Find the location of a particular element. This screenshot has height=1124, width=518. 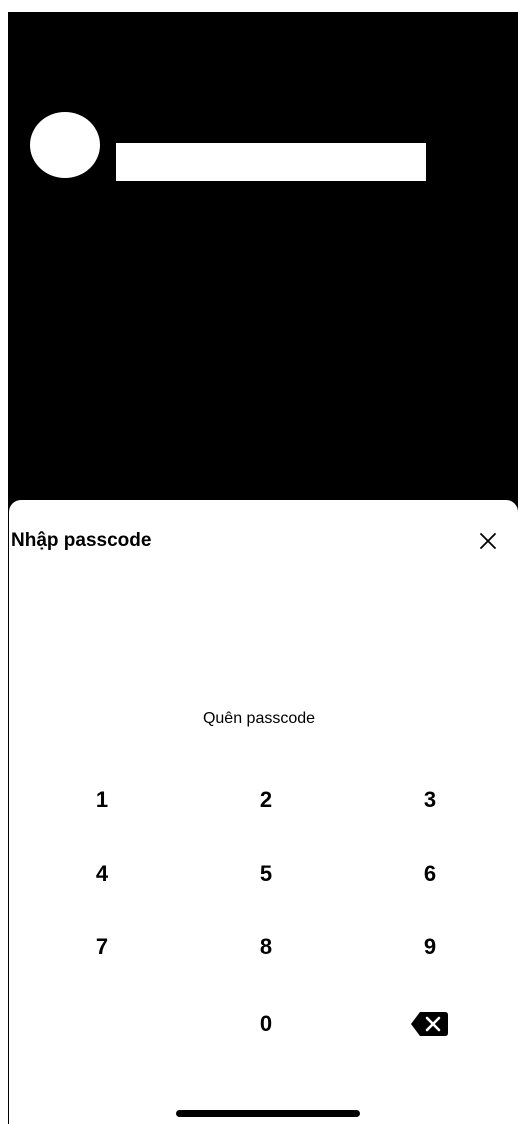

key-3: 3 is located at coordinates (430, 800).